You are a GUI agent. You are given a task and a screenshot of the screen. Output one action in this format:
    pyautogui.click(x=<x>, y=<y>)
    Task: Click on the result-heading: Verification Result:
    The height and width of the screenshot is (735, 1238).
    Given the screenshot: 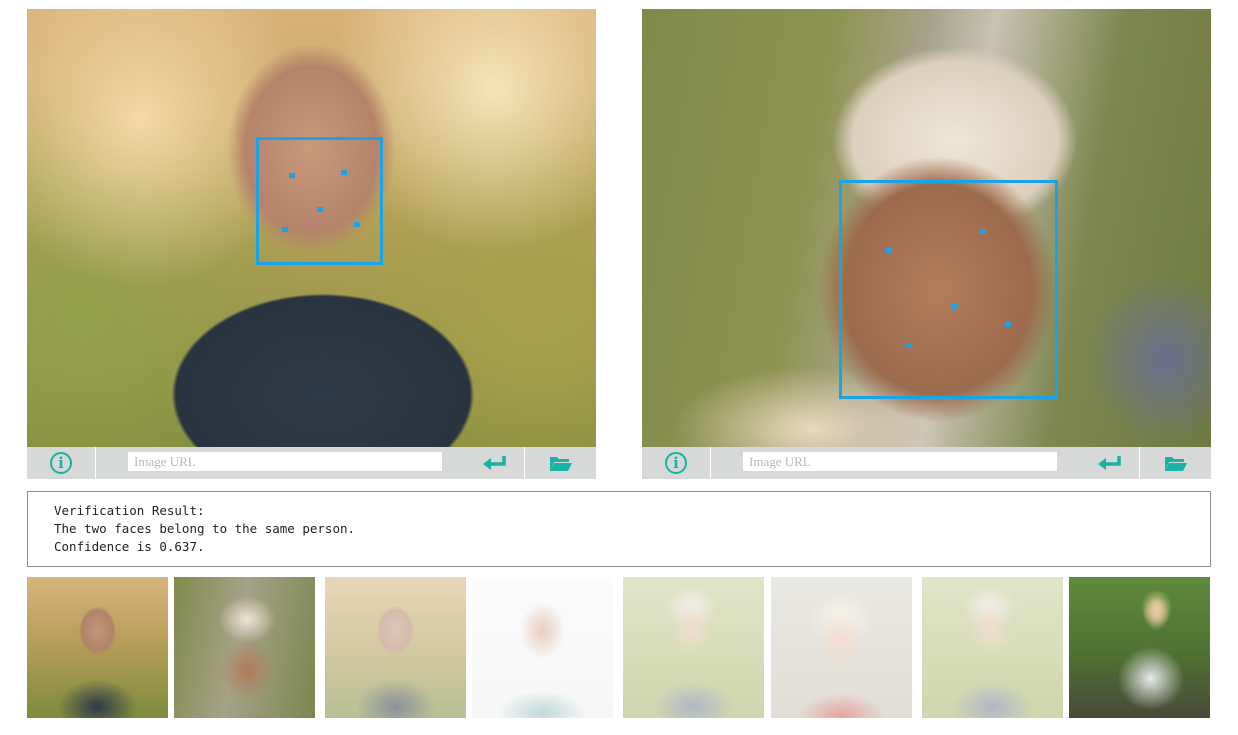 What is the action you would take?
    pyautogui.click(x=129, y=510)
    